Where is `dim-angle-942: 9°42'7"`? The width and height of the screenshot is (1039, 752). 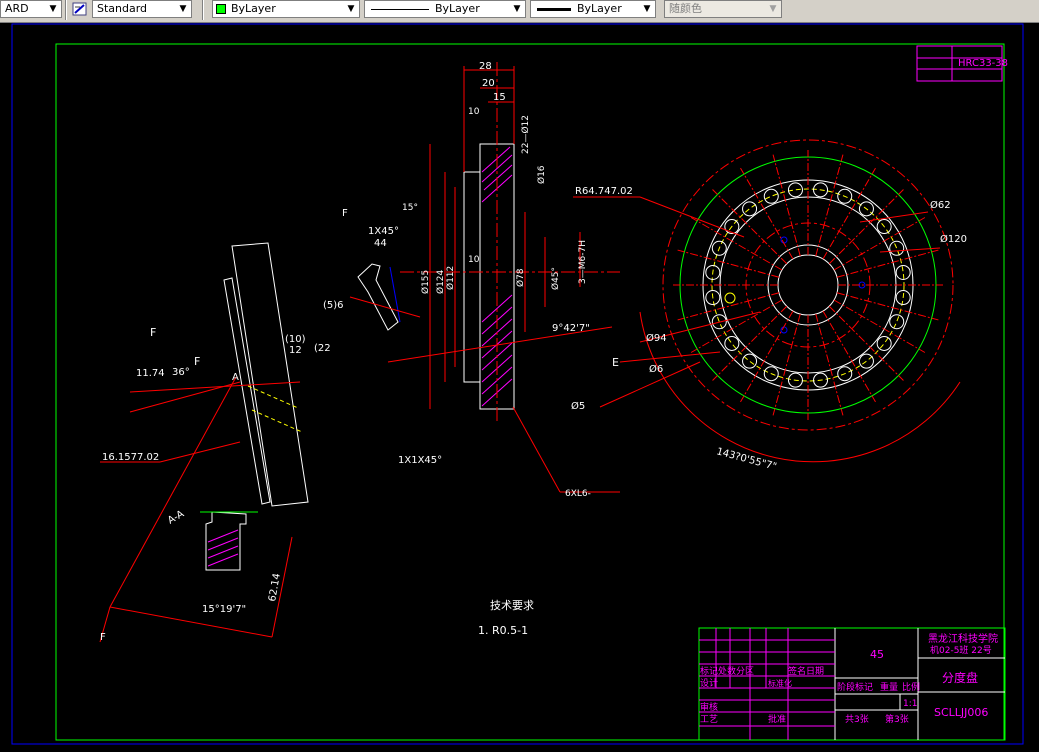 dim-angle-942: 9°42'7" is located at coordinates (571, 328).